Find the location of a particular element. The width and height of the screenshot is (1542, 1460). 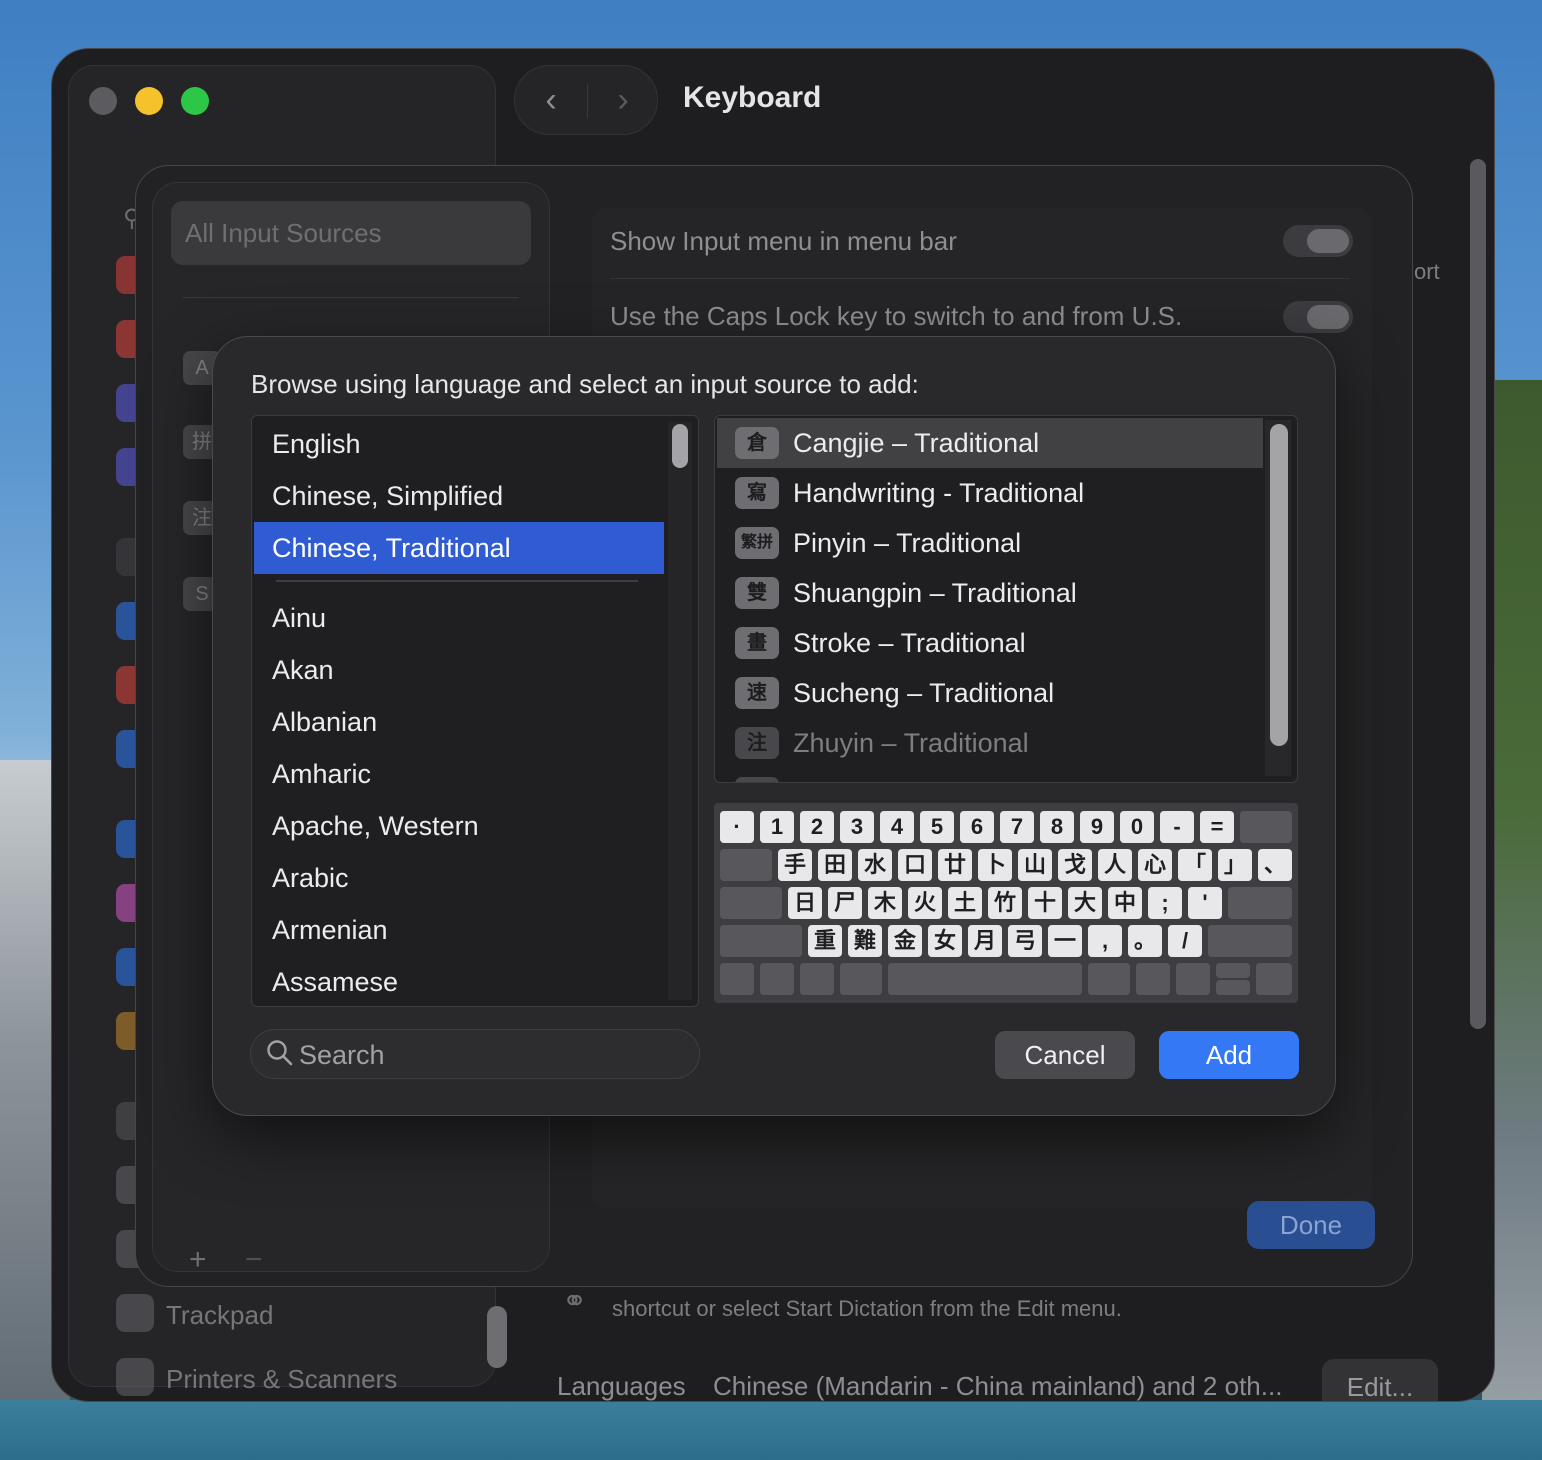

keyboard-key: 戈 is located at coordinates (1075, 865).